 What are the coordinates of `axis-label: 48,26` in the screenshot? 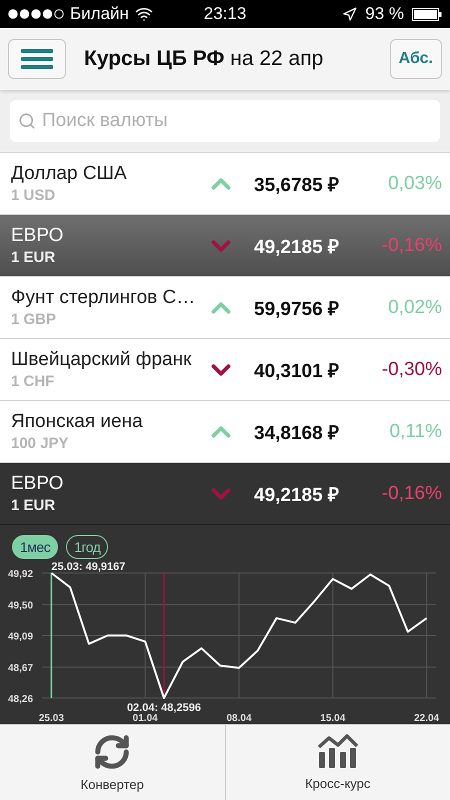 It's located at (21, 699).